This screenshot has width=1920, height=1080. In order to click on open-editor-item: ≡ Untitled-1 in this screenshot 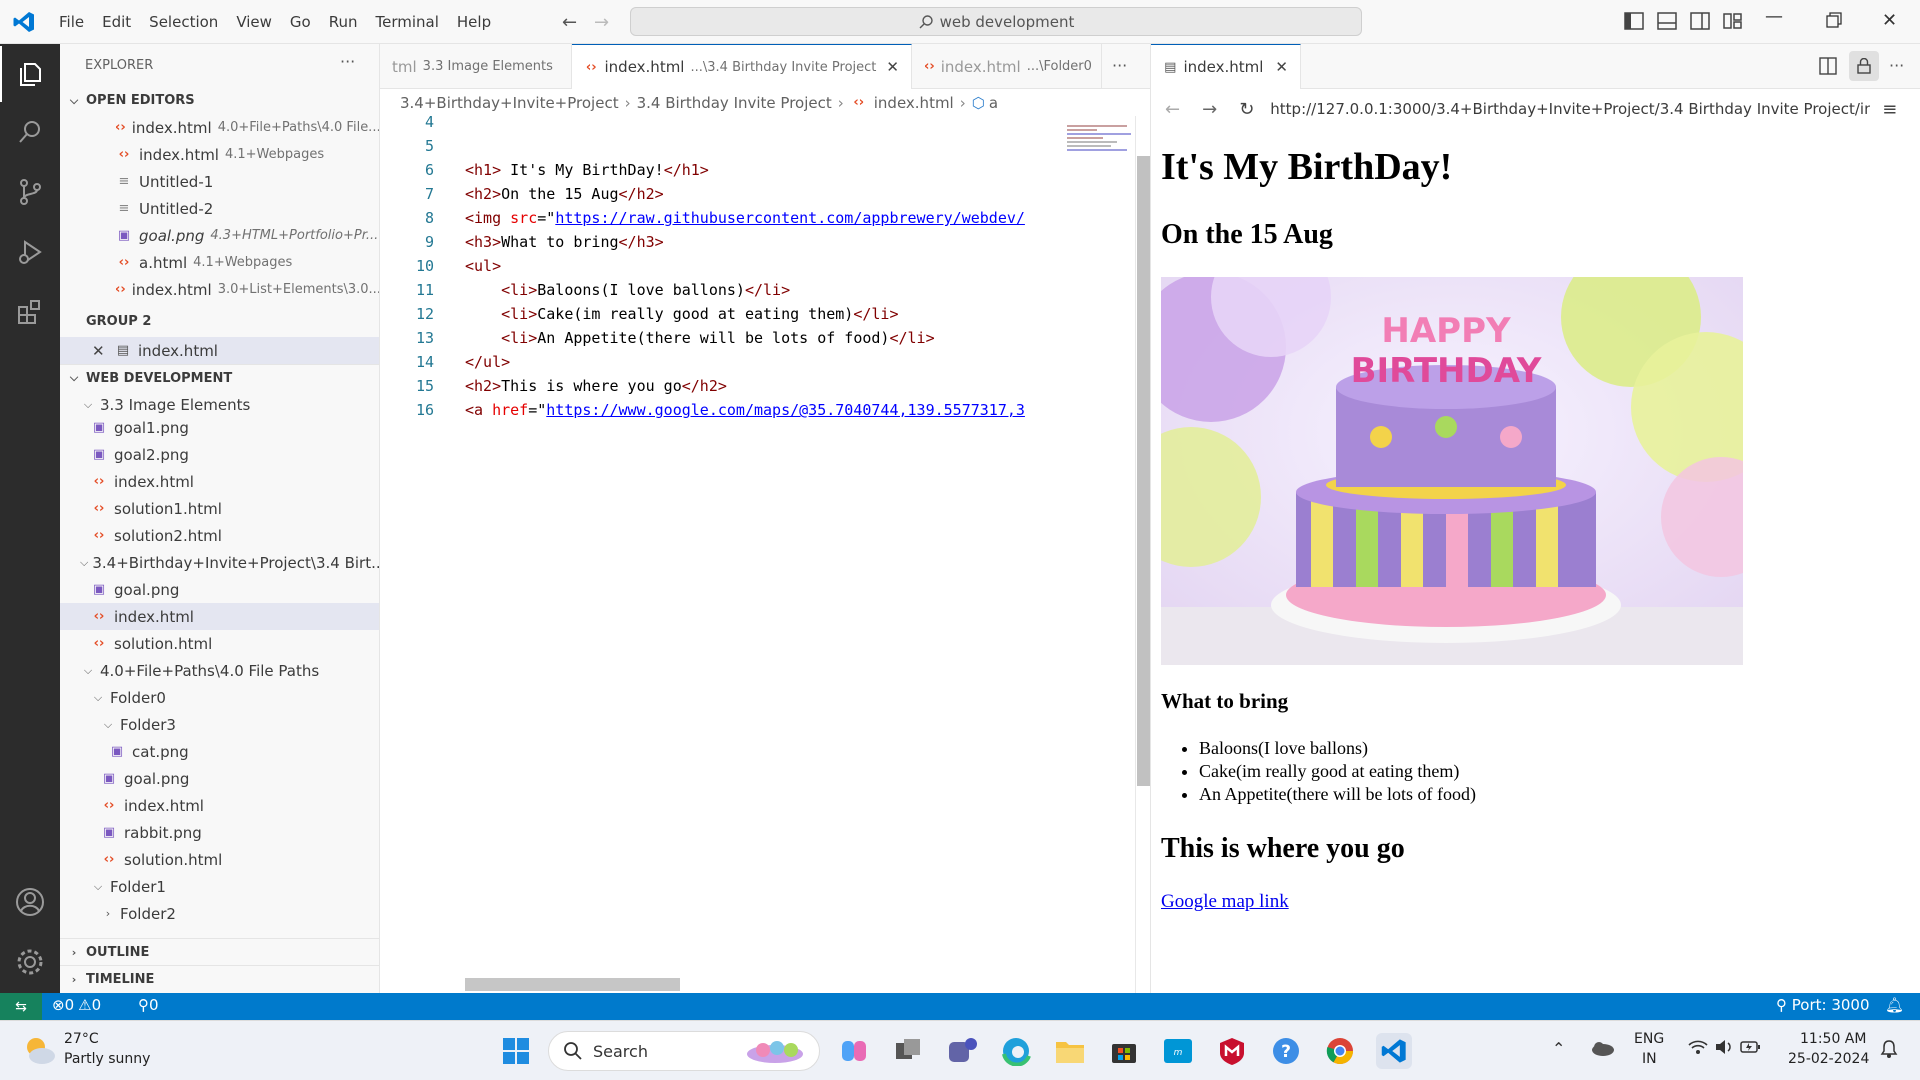, I will do `click(219, 181)`.